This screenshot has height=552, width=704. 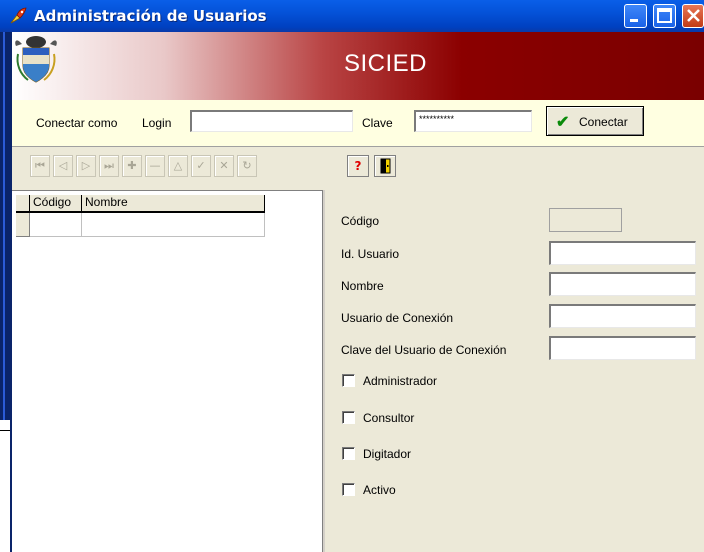 I want to click on login-label: Login, so click(x=157, y=123).